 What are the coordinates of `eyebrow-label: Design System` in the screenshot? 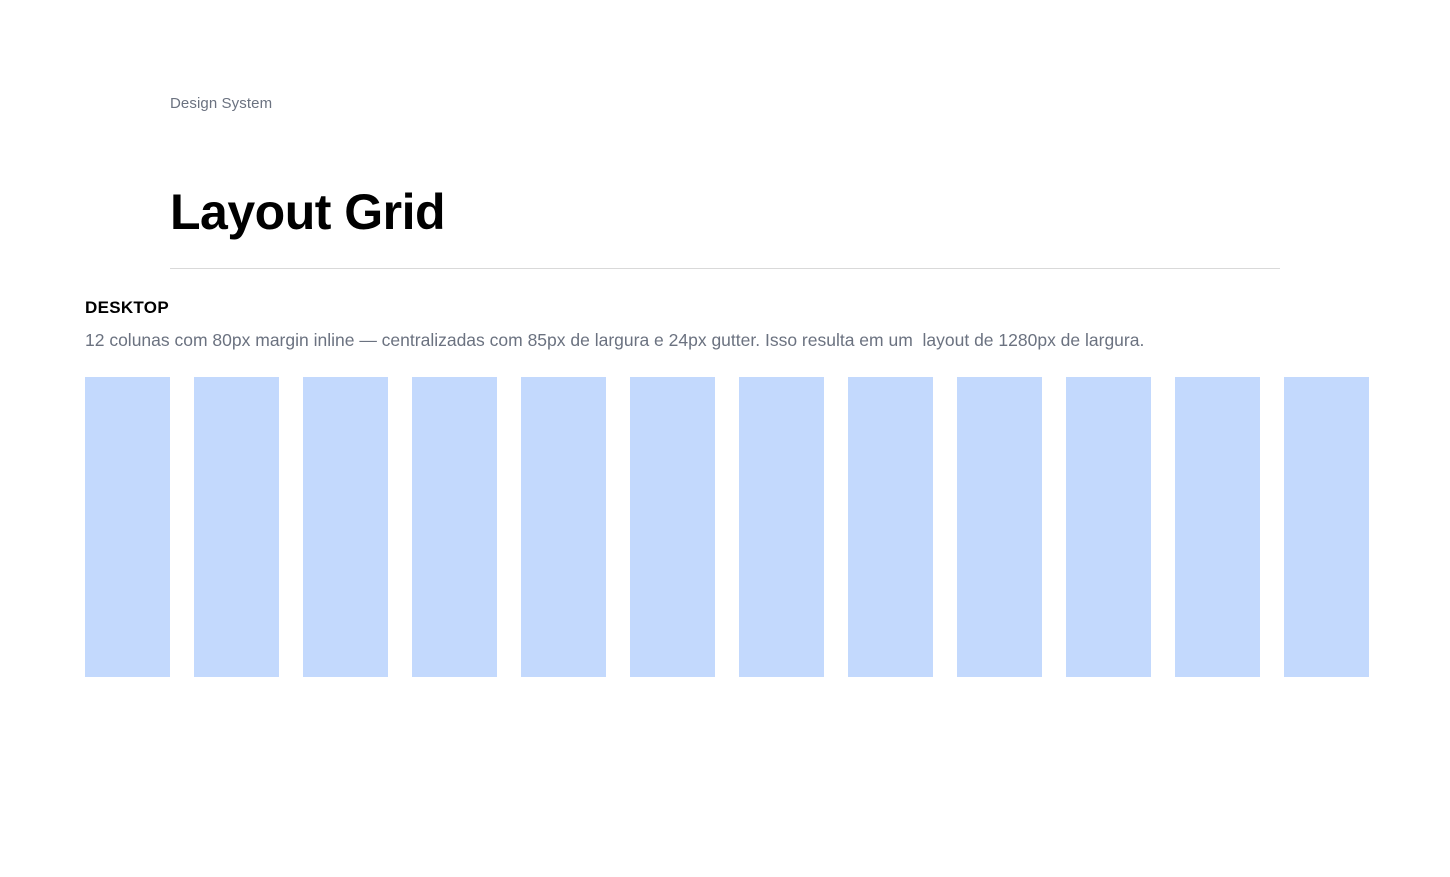 It's located at (221, 103).